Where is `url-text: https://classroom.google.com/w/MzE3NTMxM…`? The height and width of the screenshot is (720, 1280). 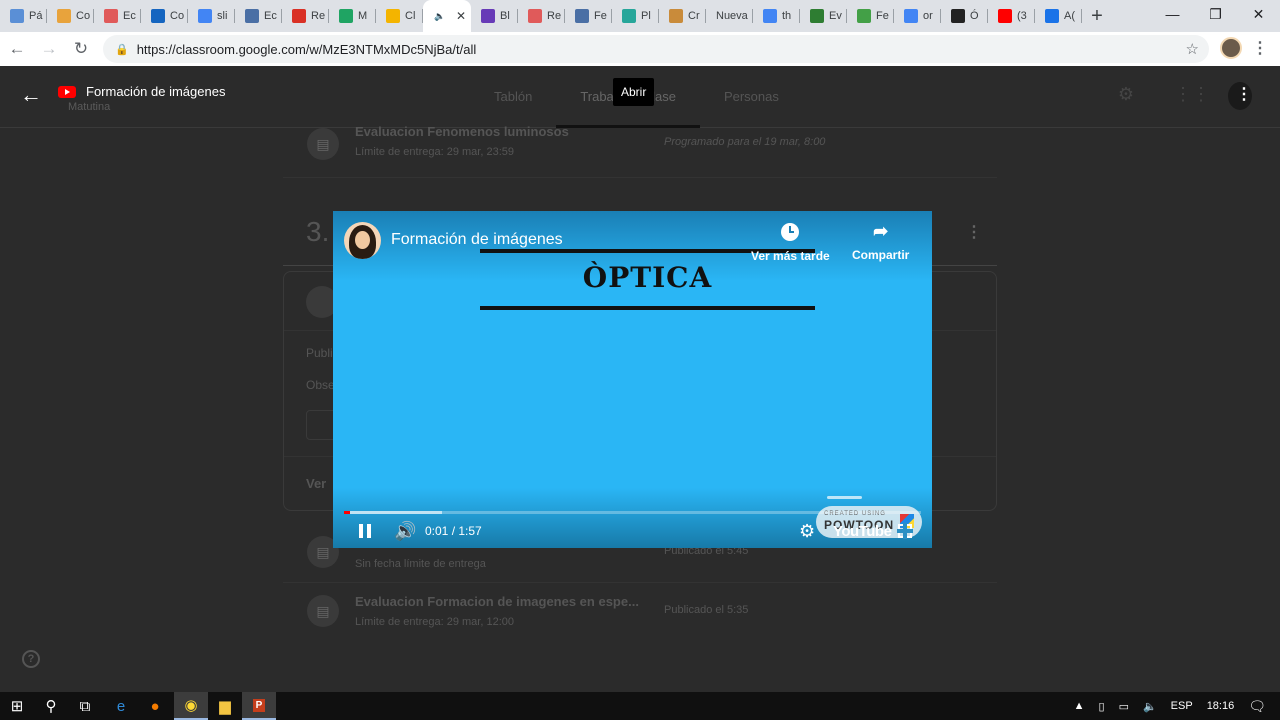
url-text: https://classroom.google.com/w/MzE3NTMxM… is located at coordinates (306, 49).